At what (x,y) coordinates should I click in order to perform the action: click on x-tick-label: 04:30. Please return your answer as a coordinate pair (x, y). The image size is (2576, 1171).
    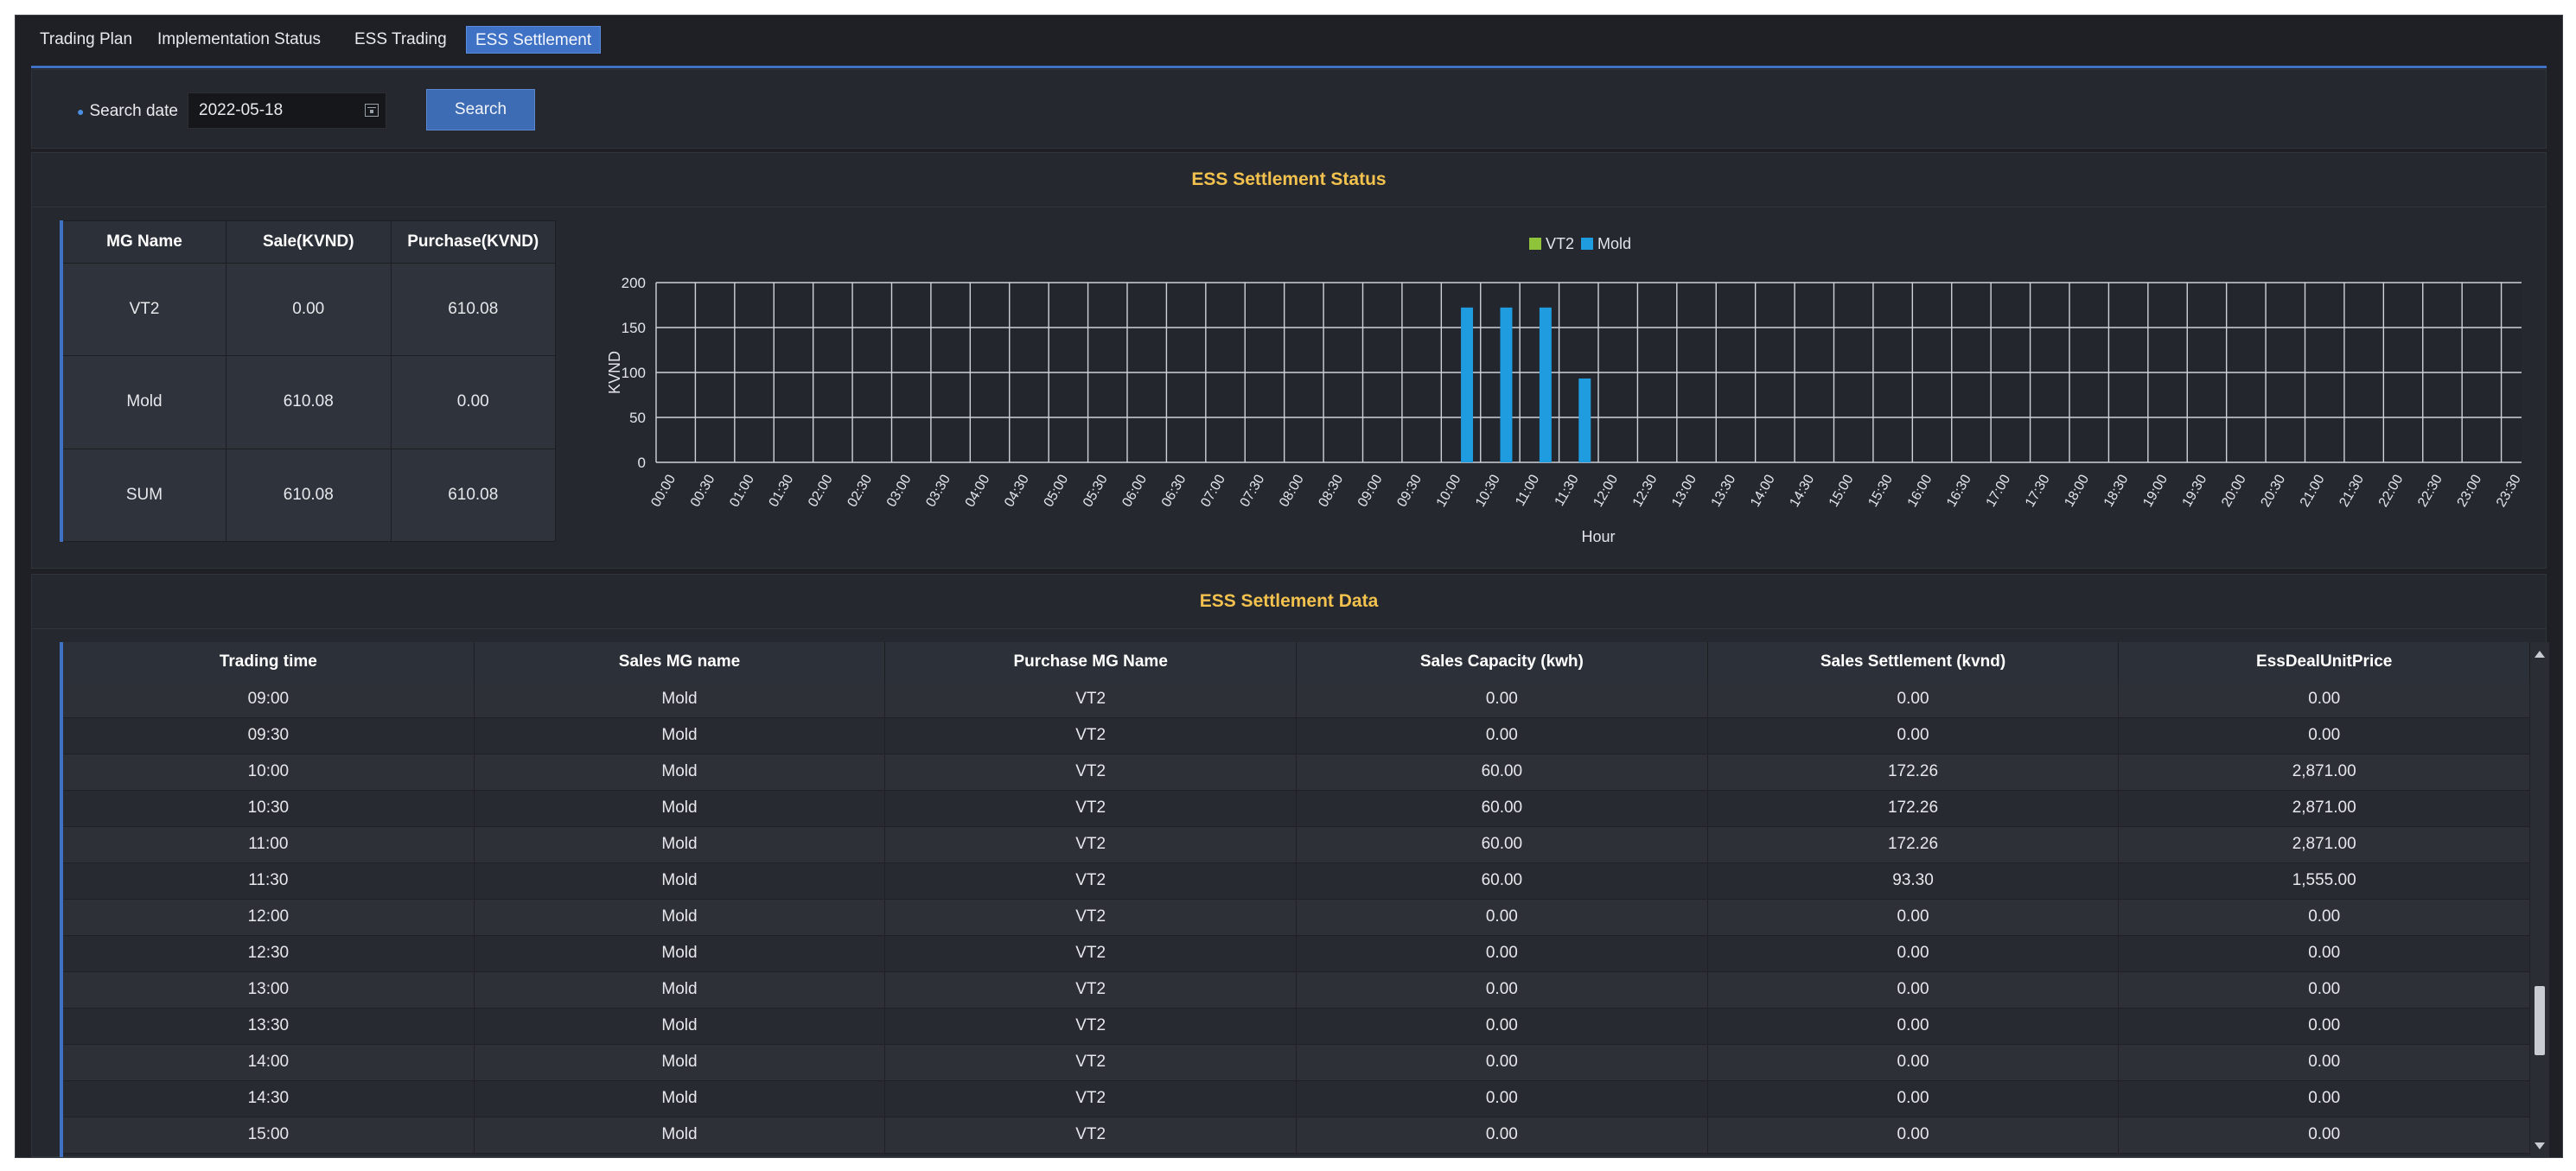
    Looking at the image, I should click on (1017, 490).